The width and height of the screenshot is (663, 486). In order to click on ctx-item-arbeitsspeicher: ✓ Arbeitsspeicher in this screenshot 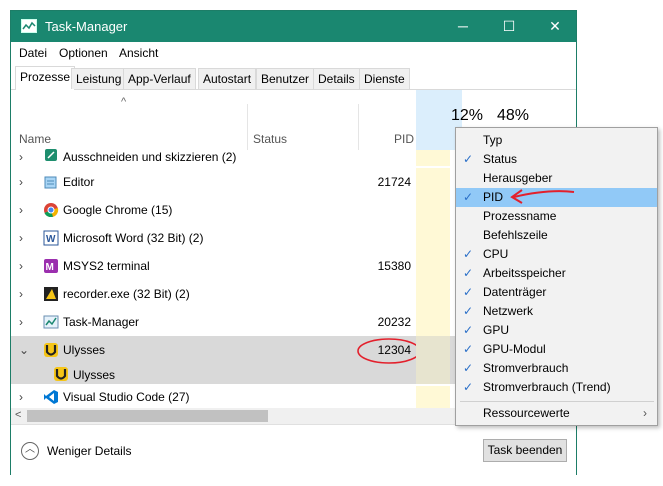, I will do `click(556, 273)`.